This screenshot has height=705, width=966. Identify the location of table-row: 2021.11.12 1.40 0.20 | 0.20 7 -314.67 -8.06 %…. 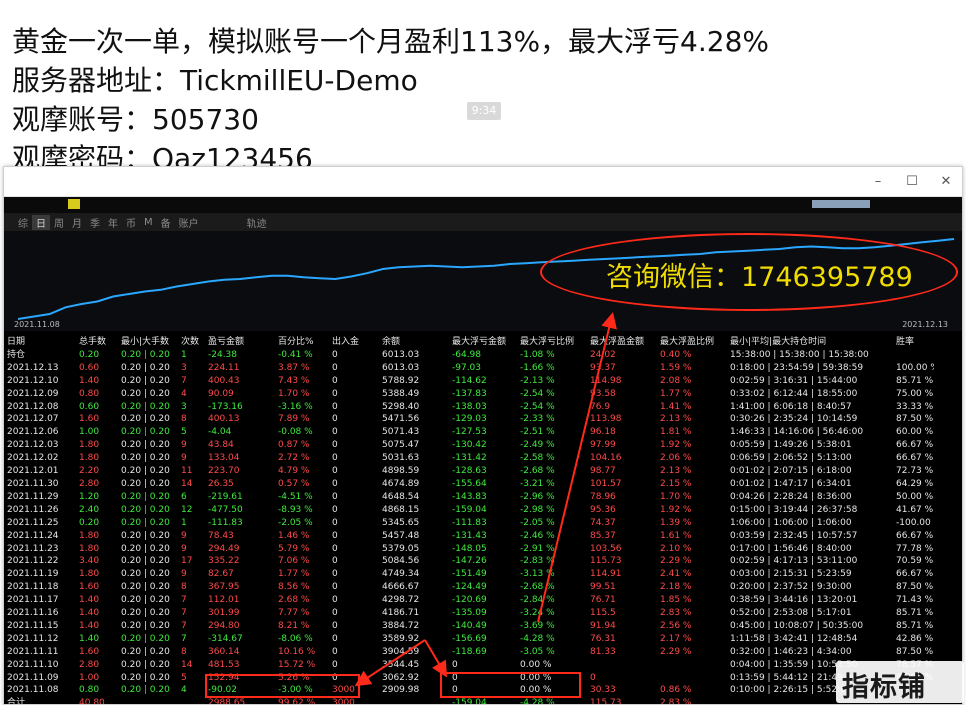
(469, 639).